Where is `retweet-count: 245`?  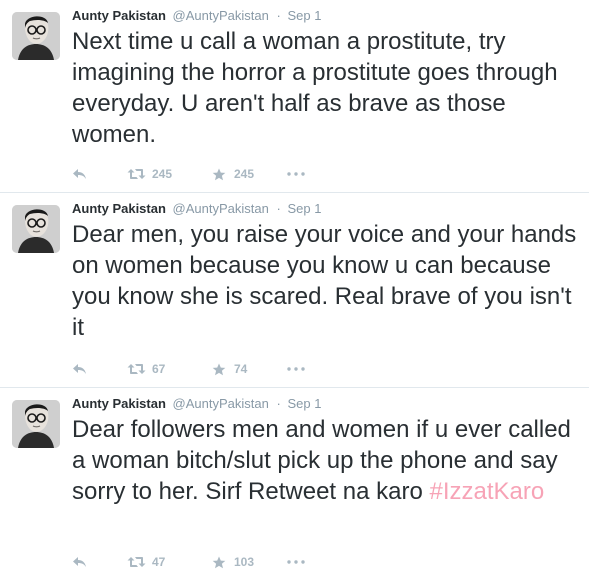
retweet-count: 245 is located at coordinates (162, 174).